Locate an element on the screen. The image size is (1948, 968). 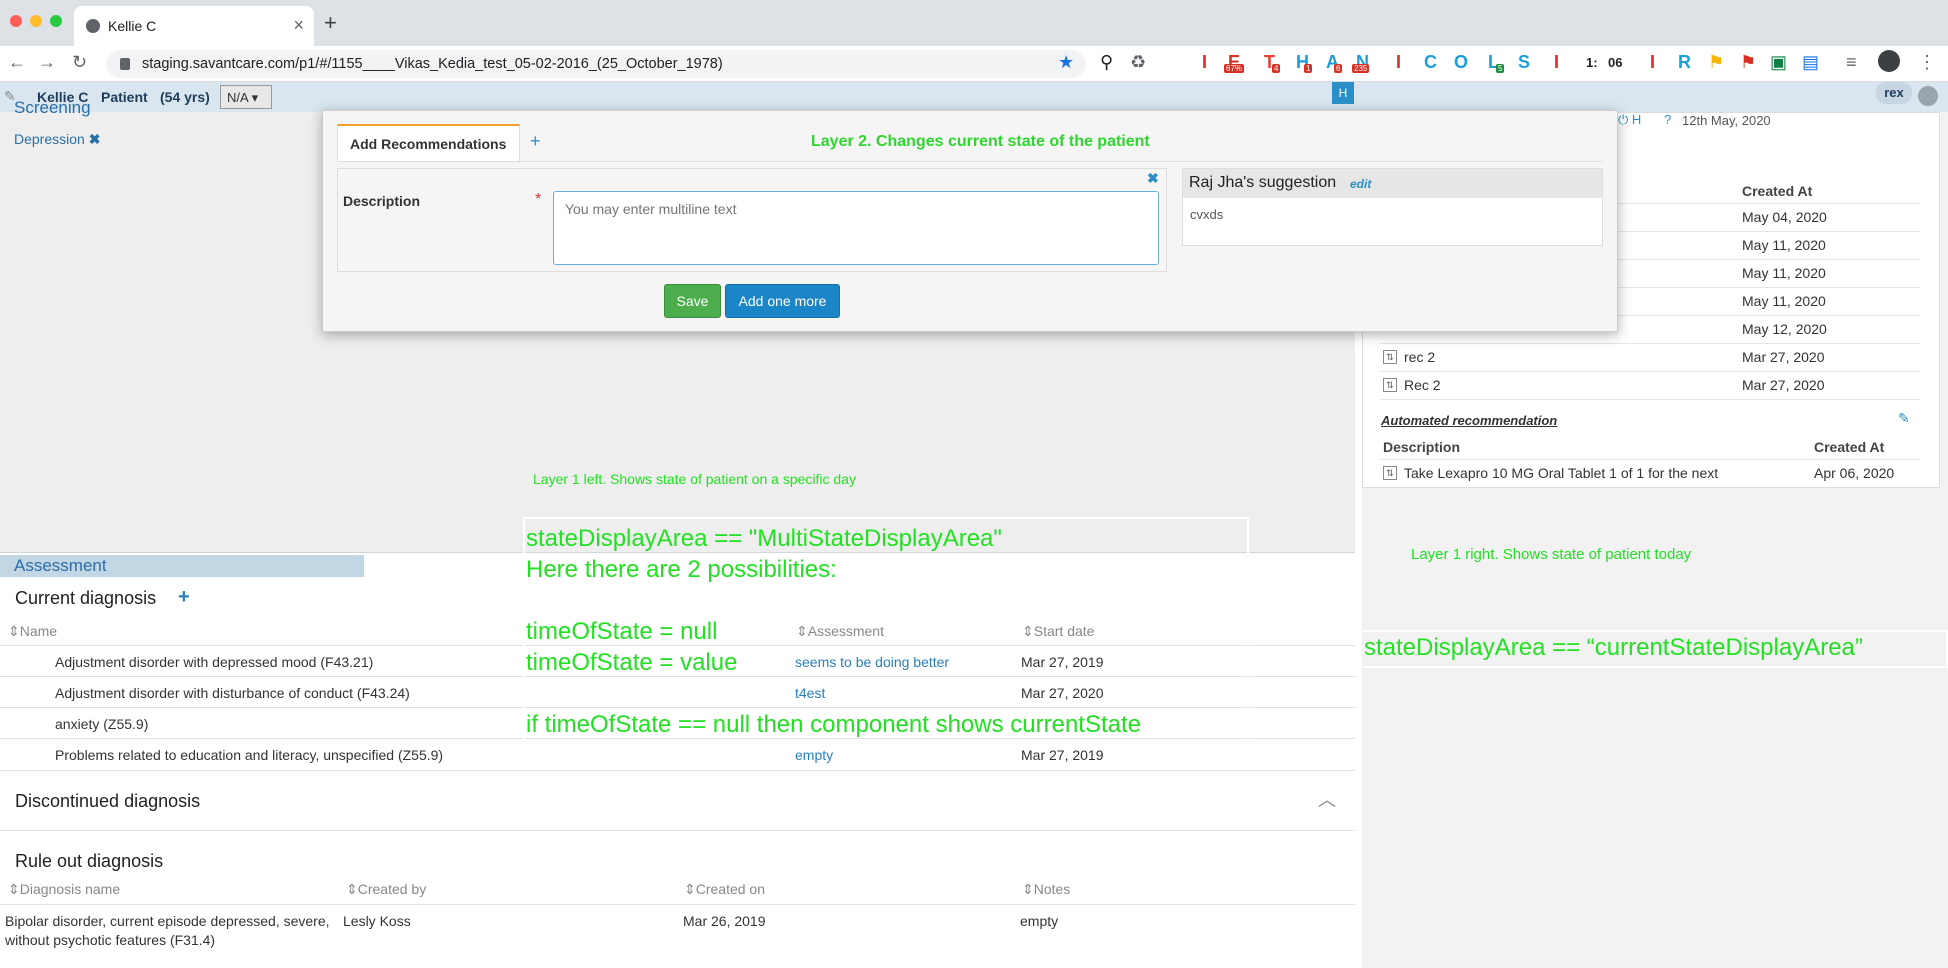
diagnosis-assessment: empty is located at coordinates (814, 755).